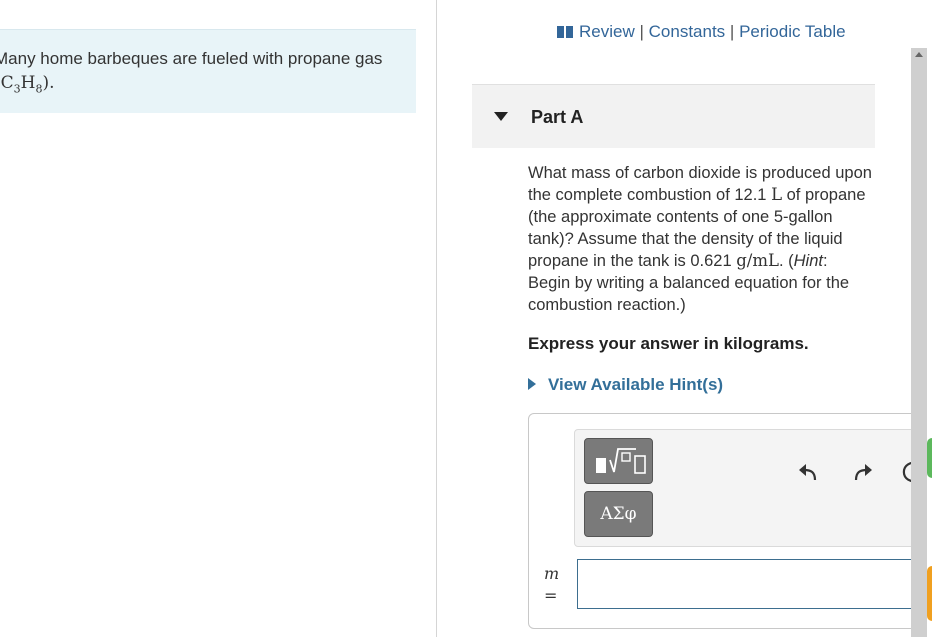  What do you see at coordinates (557, 117) in the screenshot?
I see `part-title: Part A` at bounding box center [557, 117].